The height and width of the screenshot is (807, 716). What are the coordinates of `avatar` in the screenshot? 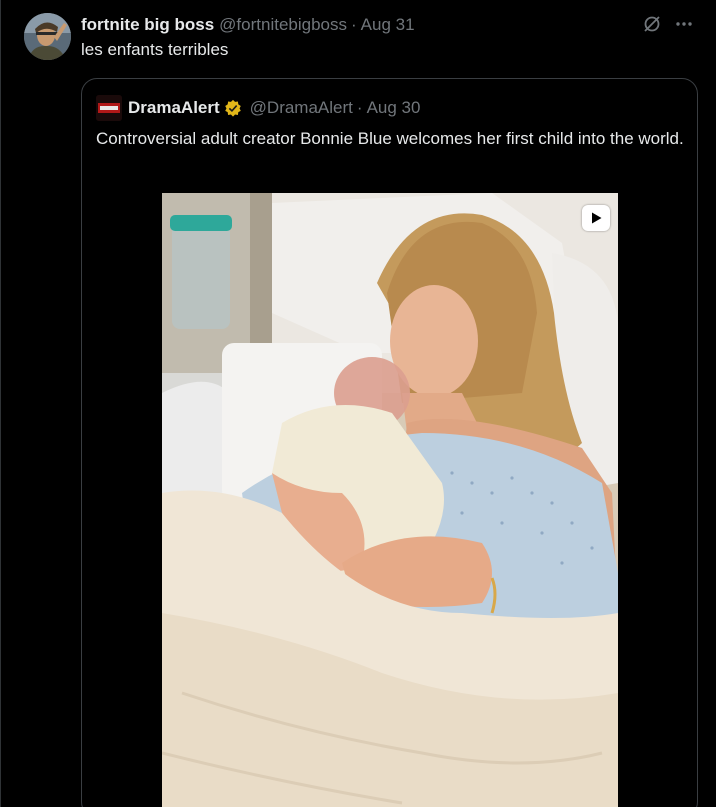 It's located at (47, 36).